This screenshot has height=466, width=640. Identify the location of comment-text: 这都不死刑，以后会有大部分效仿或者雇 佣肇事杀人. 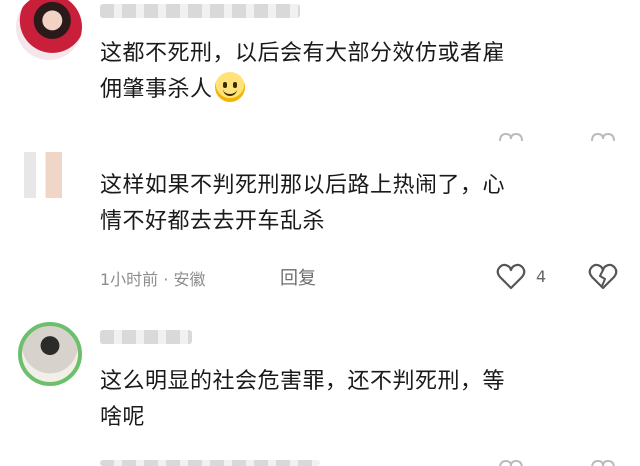
(360, 72).